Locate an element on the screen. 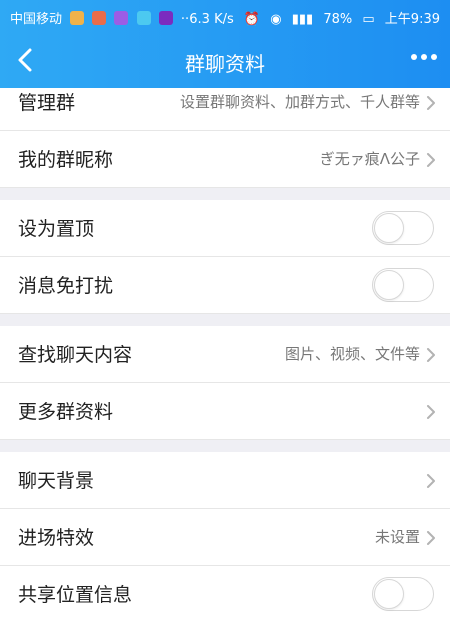 This screenshot has width=450, height=620. share-location-toggle is located at coordinates (403, 594).